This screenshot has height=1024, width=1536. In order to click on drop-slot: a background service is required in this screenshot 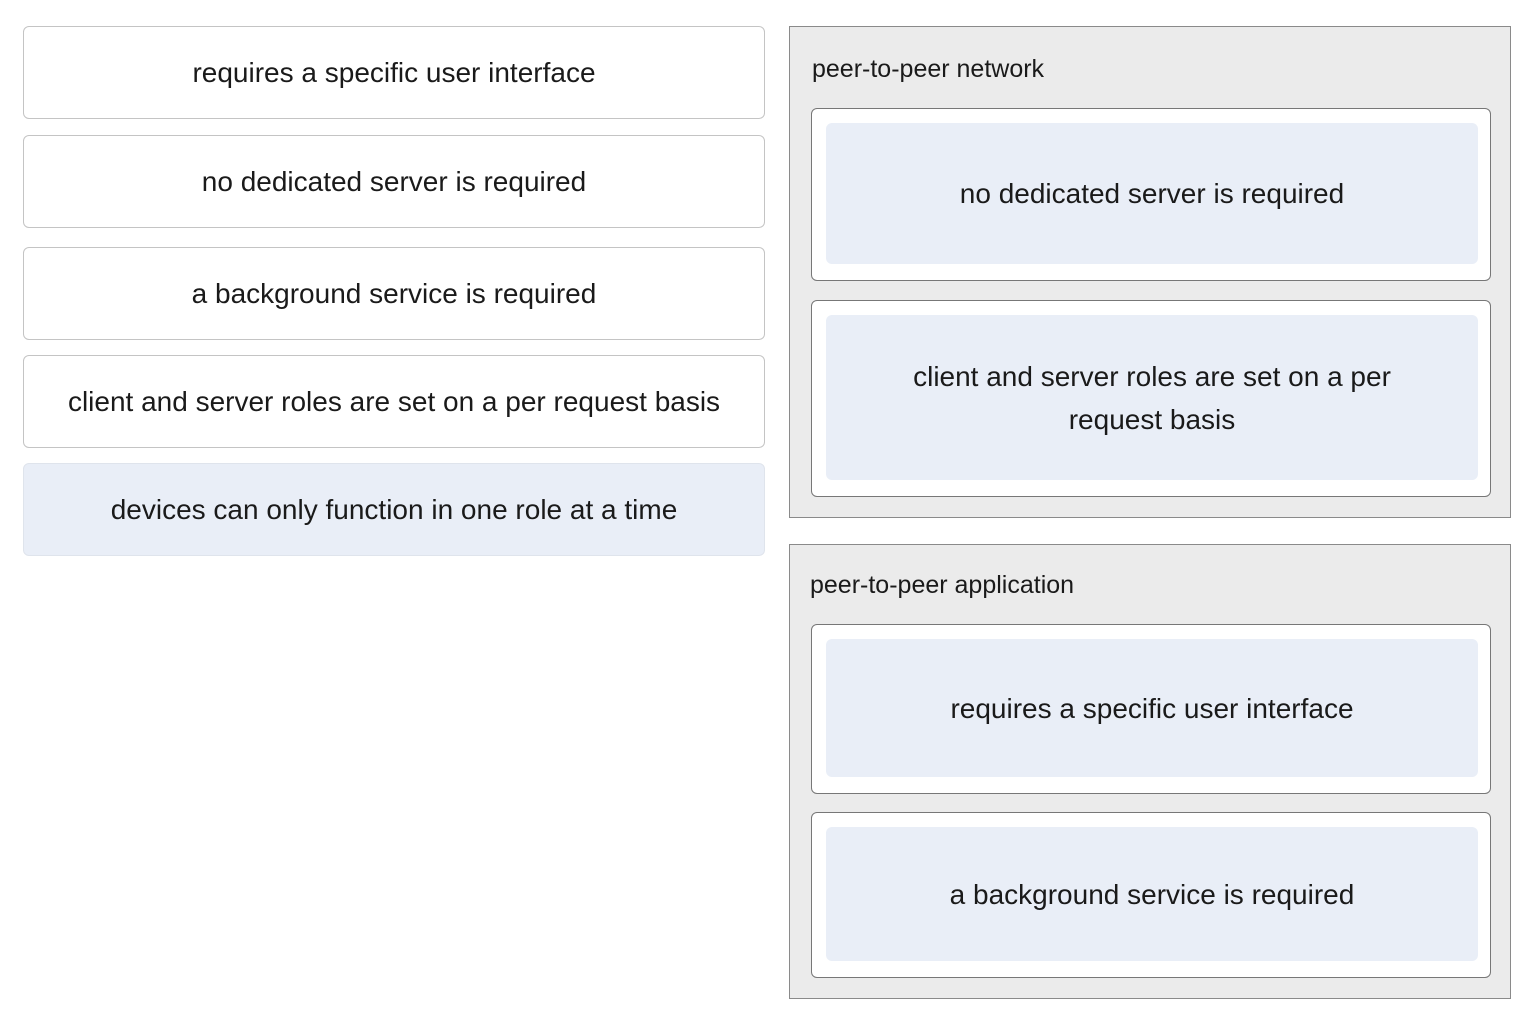, I will do `click(1151, 895)`.